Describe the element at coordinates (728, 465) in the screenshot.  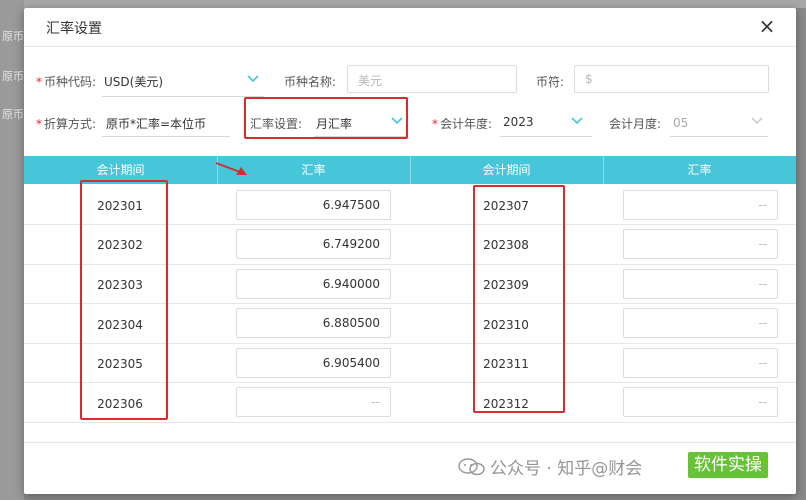
I see `watermark-tag: 软件实操` at that location.